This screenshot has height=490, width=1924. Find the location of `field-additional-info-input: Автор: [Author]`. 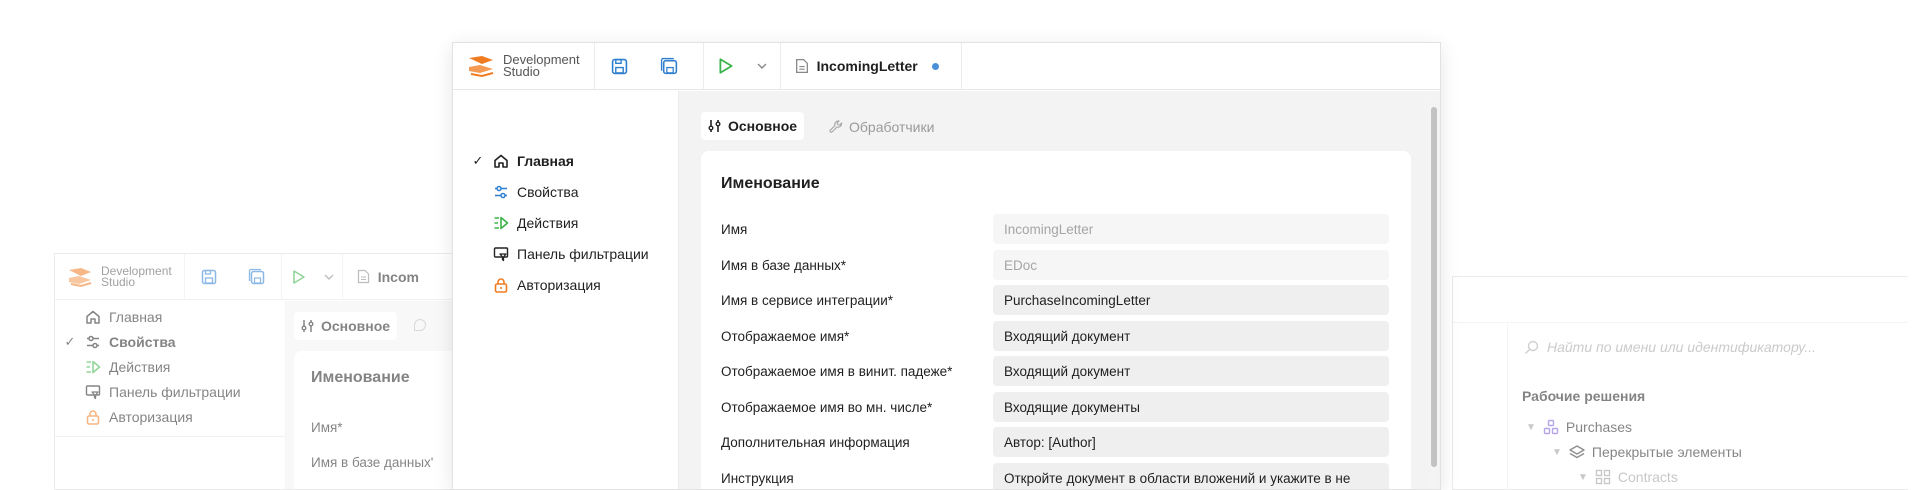

field-additional-info-input: Автор: [Author] is located at coordinates (1191, 442).